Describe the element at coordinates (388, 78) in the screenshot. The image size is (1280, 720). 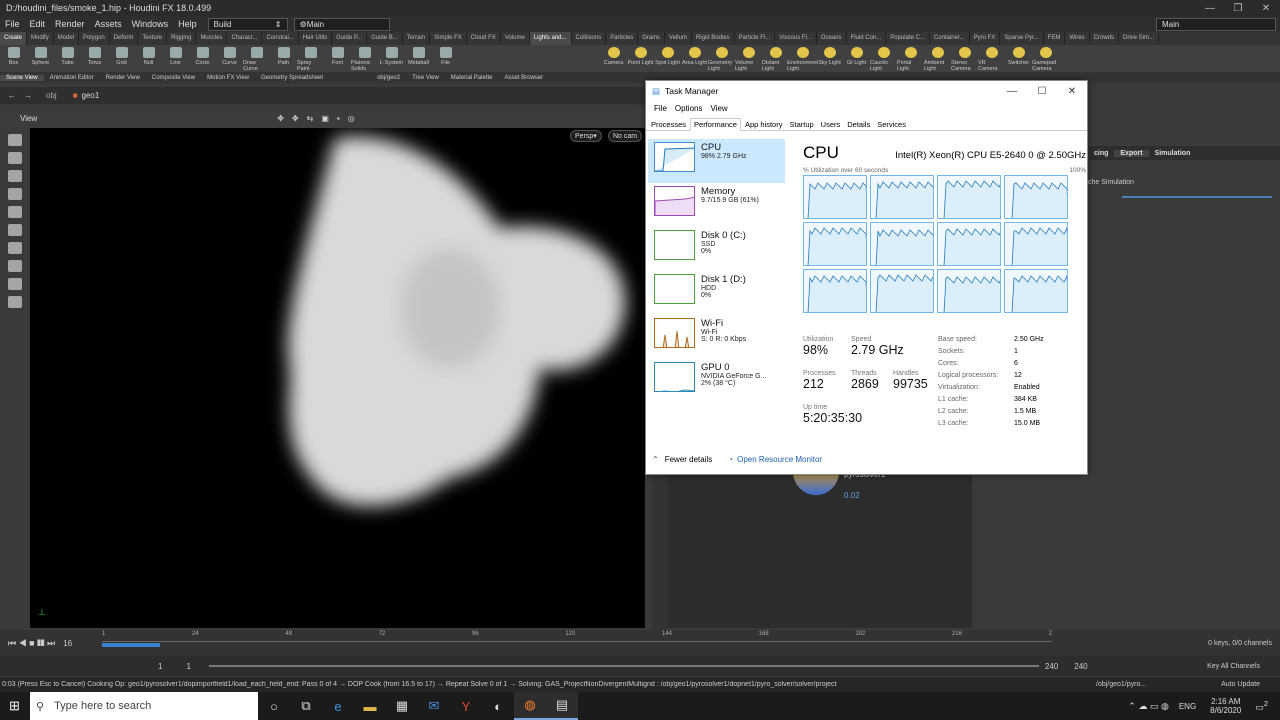
I see `pane-tab: obj/geo2` at that location.